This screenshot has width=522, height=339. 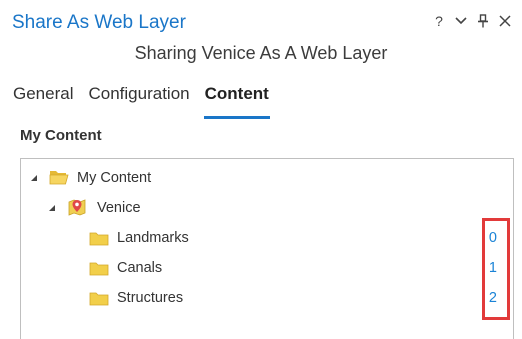 I want to click on pane-title: Share As Web Layer, so click(x=99, y=22).